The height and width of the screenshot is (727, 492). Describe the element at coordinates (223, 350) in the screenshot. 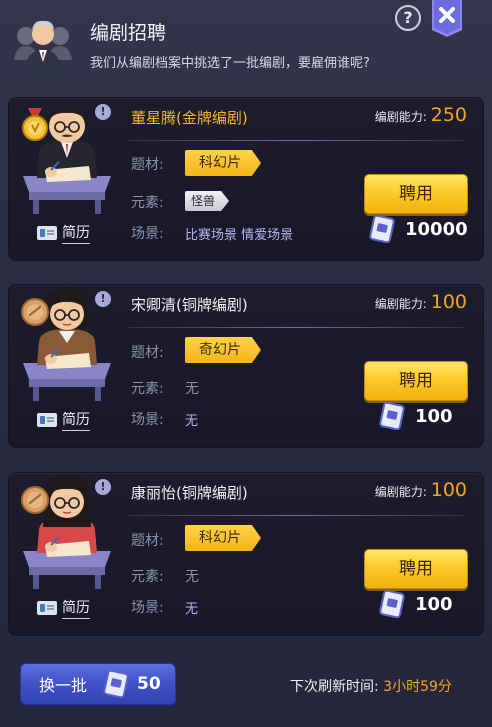

I see `genre-tag: 奇幻片` at that location.